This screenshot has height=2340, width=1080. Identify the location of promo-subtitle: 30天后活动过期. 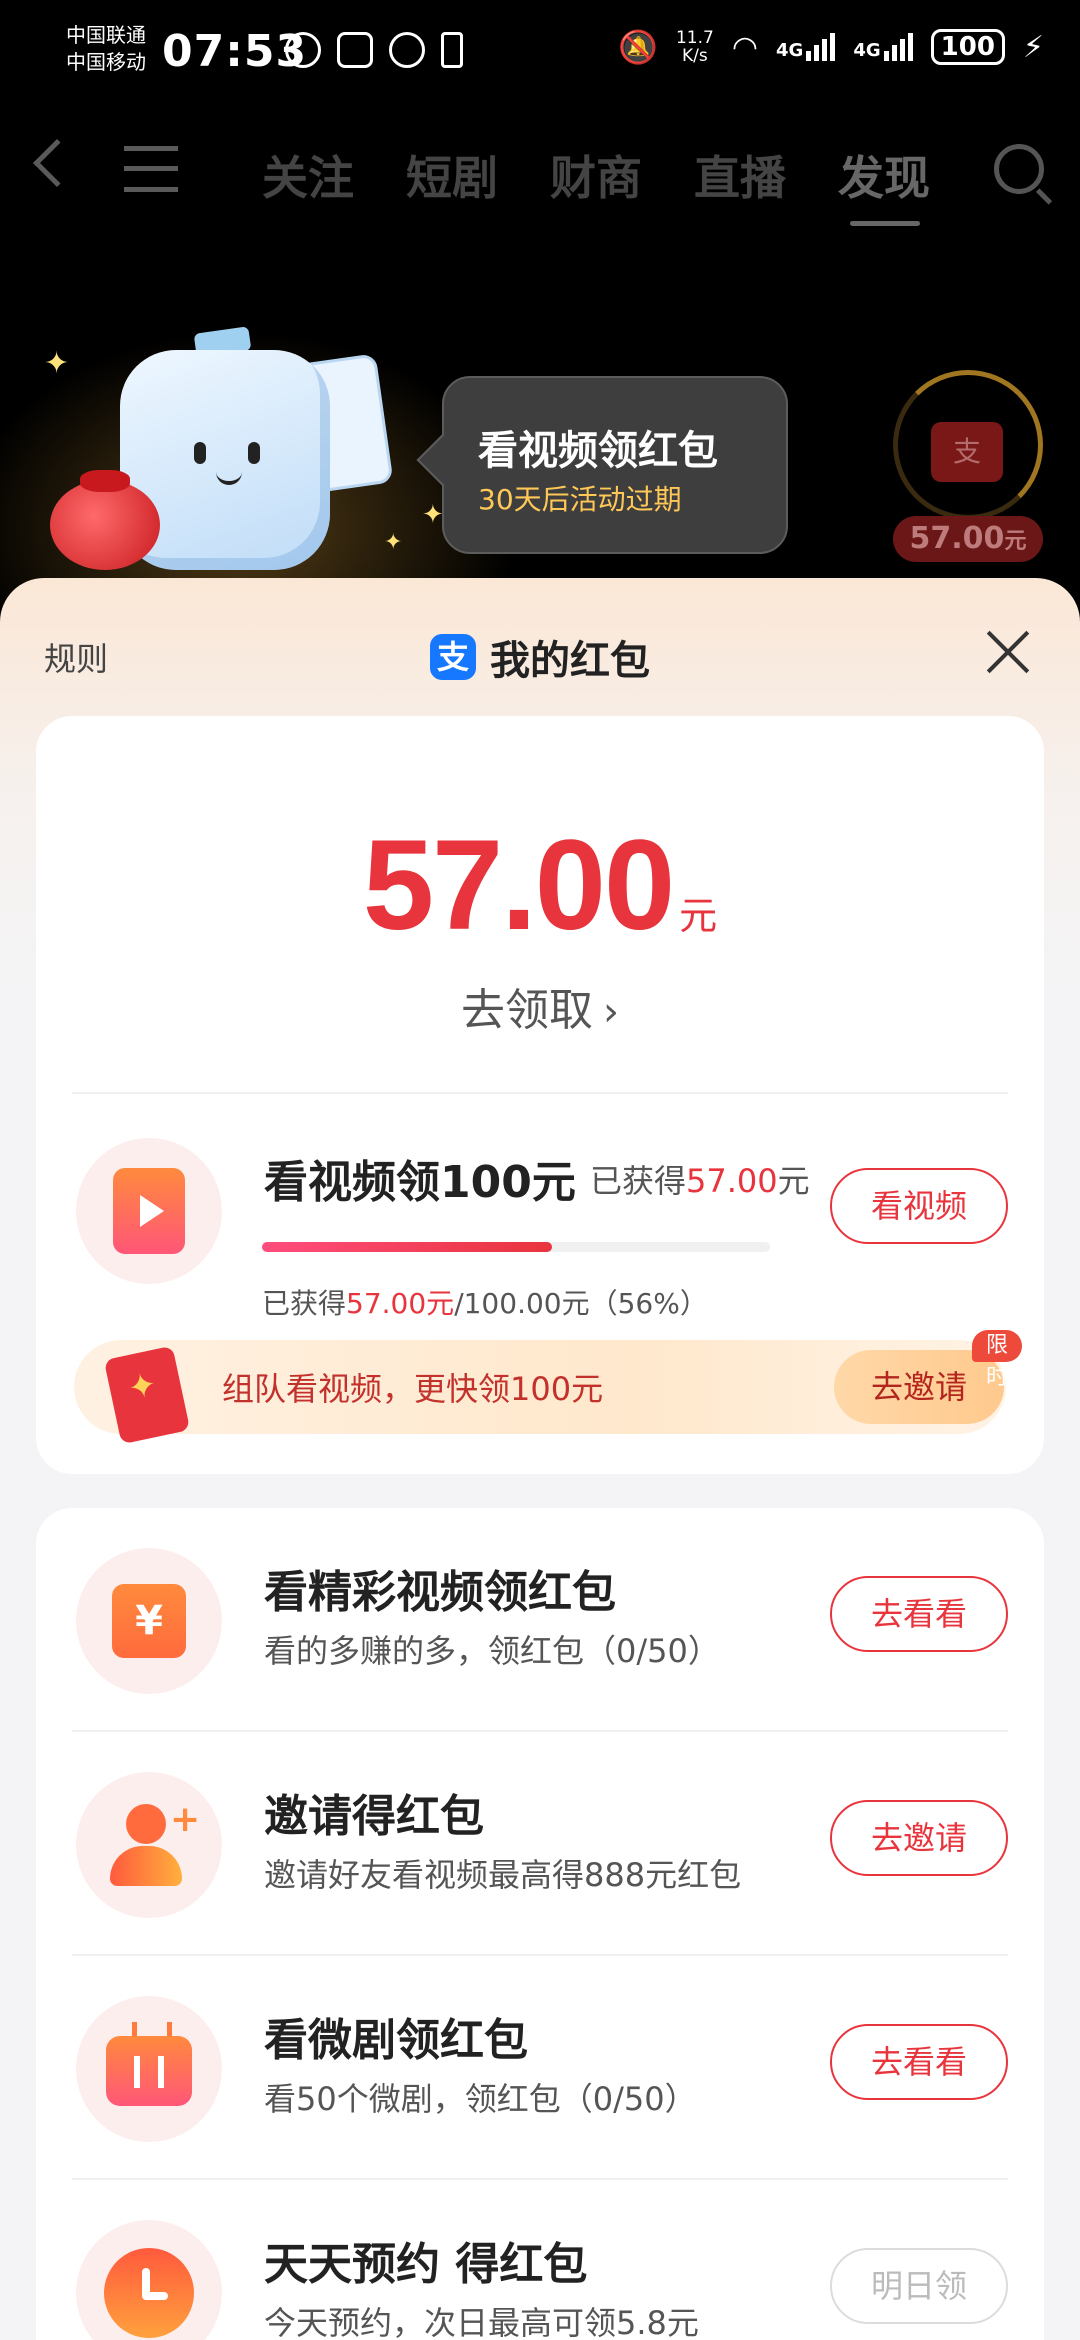
(580, 499).